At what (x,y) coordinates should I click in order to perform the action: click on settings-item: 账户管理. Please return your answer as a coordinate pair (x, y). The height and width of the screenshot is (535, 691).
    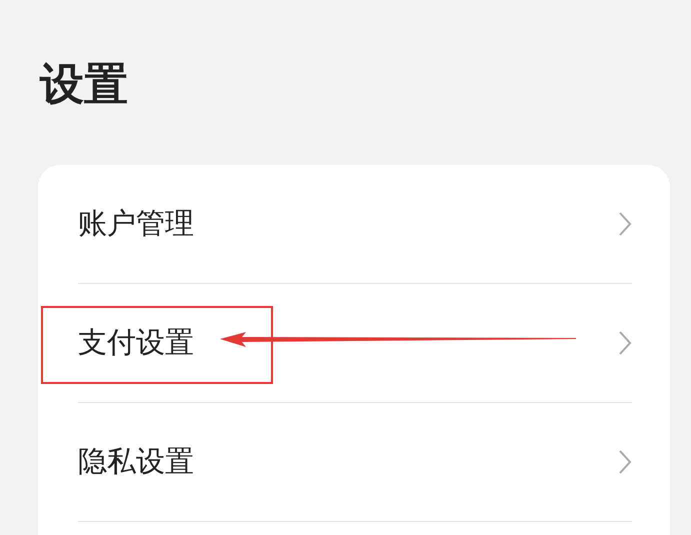
    Looking at the image, I should click on (136, 224).